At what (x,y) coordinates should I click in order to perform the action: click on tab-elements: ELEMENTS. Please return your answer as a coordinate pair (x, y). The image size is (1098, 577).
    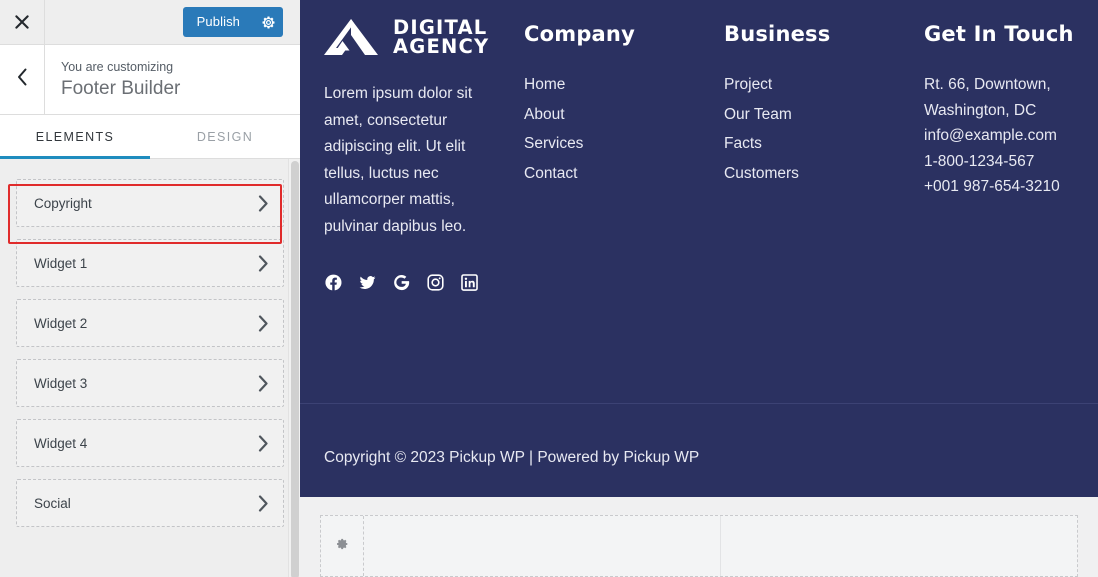
    Looking at the image, I should click on (75, 137).